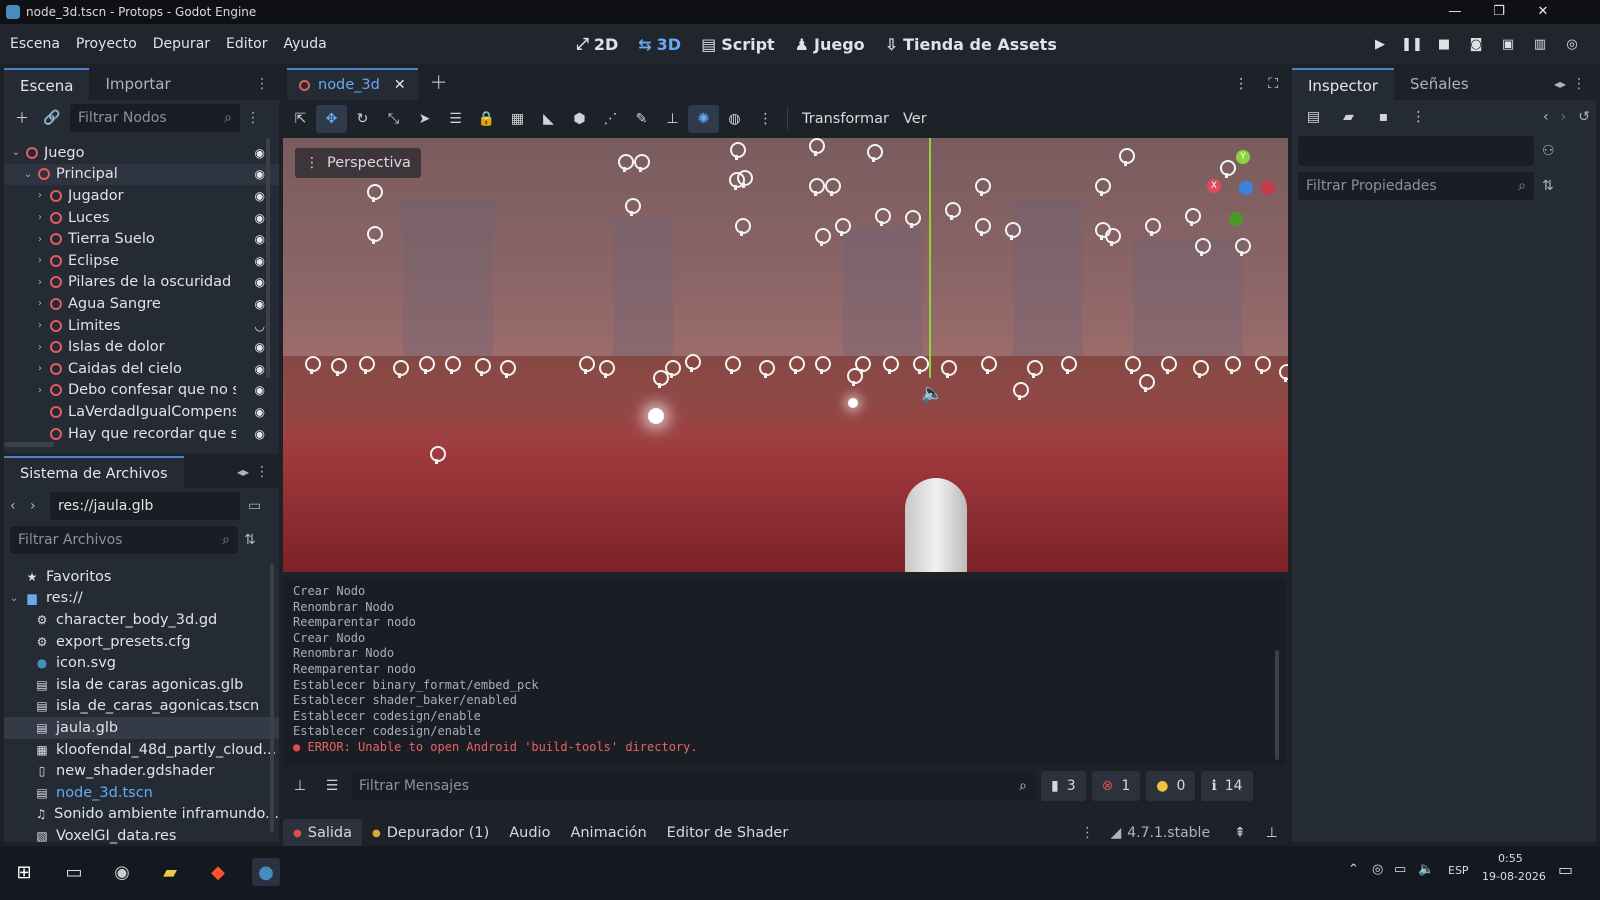 The width and height of the screenshot is (1600, 900). What do you see at coordinates (137, 84) in the screenshot?
I see `tab-importar: Importar` at bounding box center [137, 84].